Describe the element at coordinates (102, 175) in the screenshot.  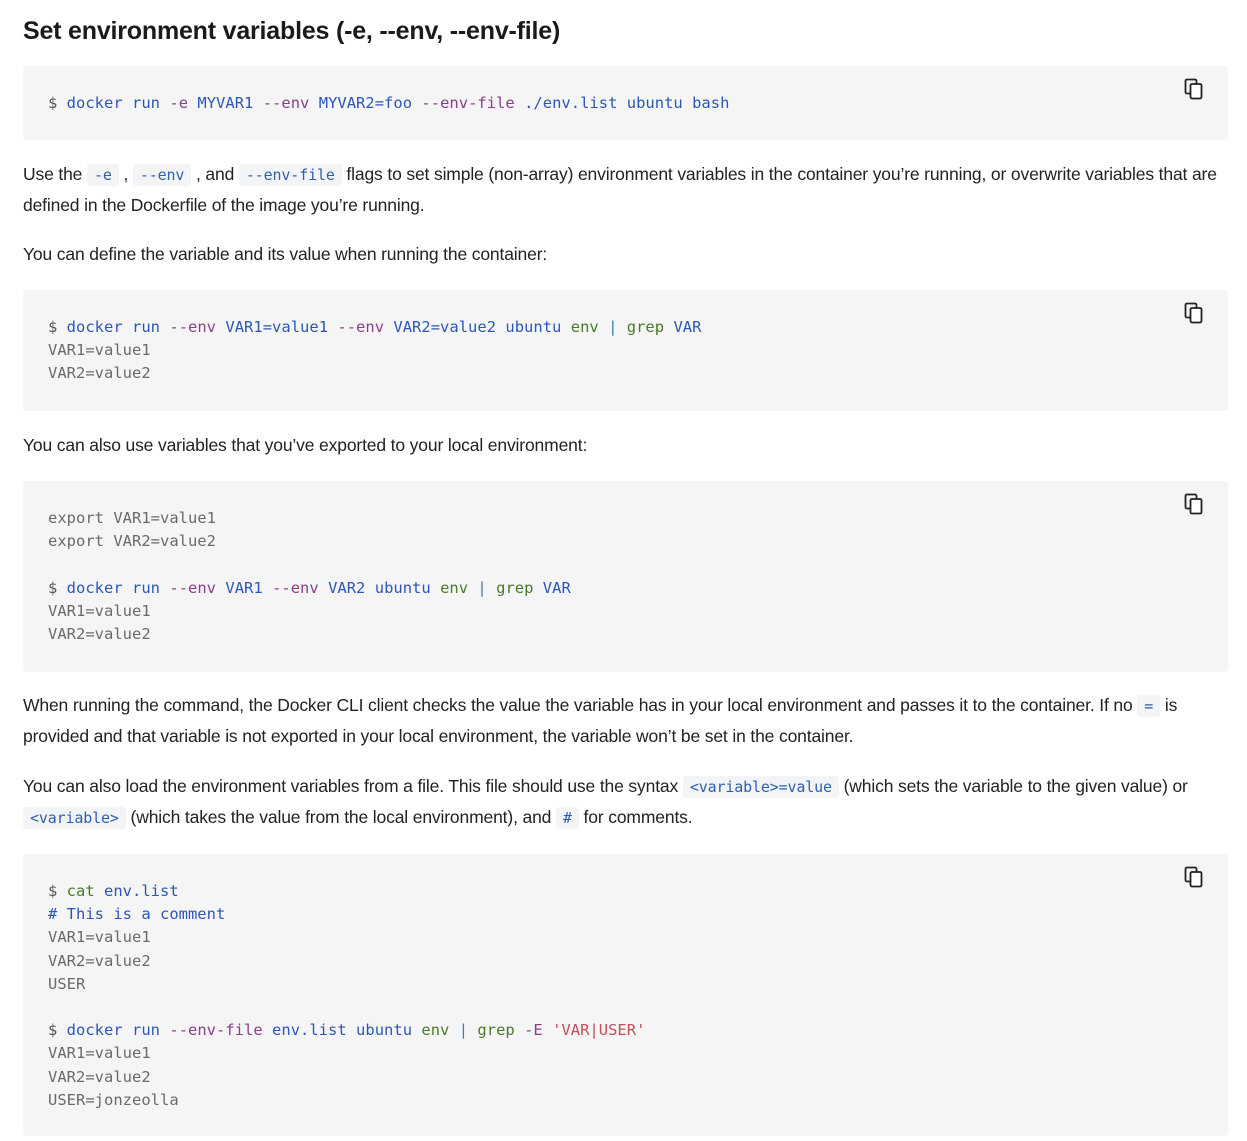
I see `inline-code-e: -e` at that location.